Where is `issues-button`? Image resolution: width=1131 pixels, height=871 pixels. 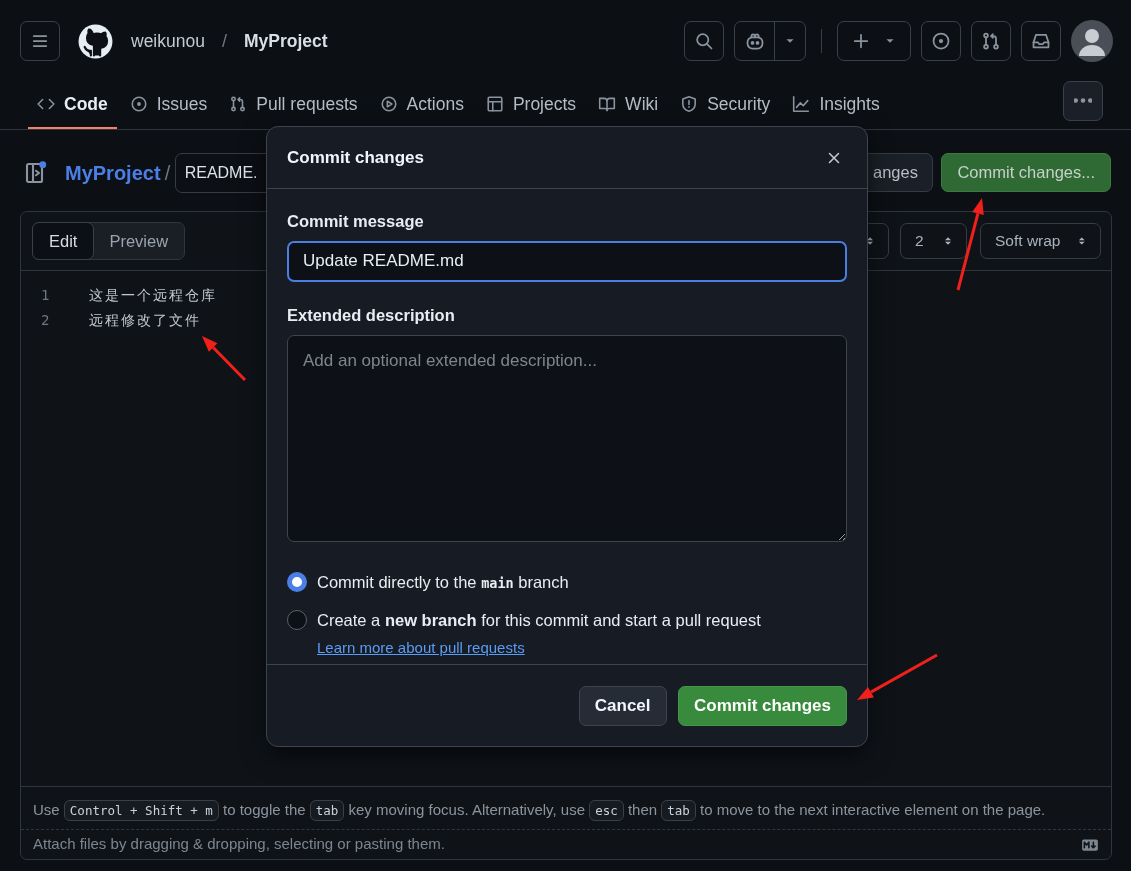
issues-button is located at coordinates (941, 41).